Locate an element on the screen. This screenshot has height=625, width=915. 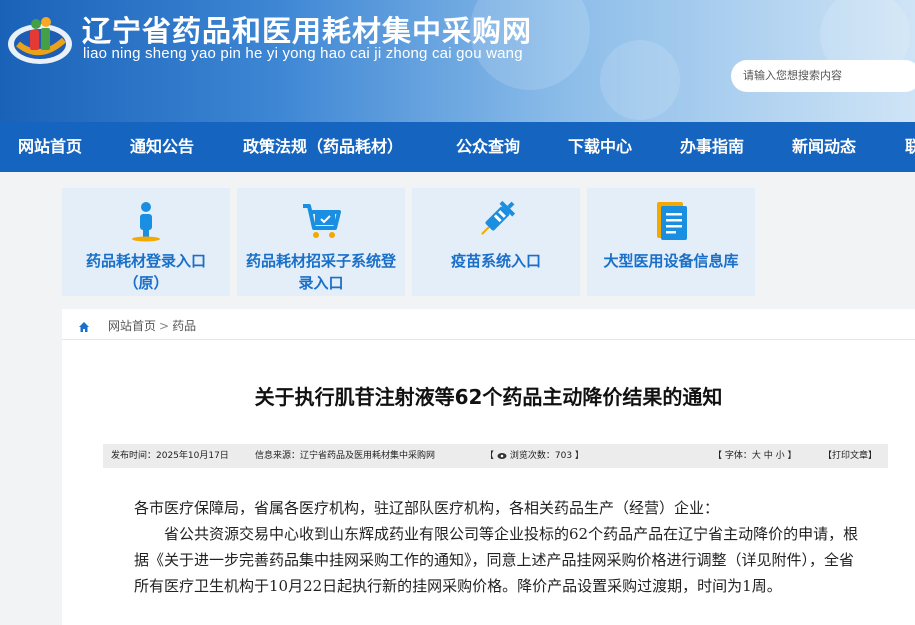
entry-card-drug-login: 药品耗材登录入口（原） is located at coordinates (146, 242).